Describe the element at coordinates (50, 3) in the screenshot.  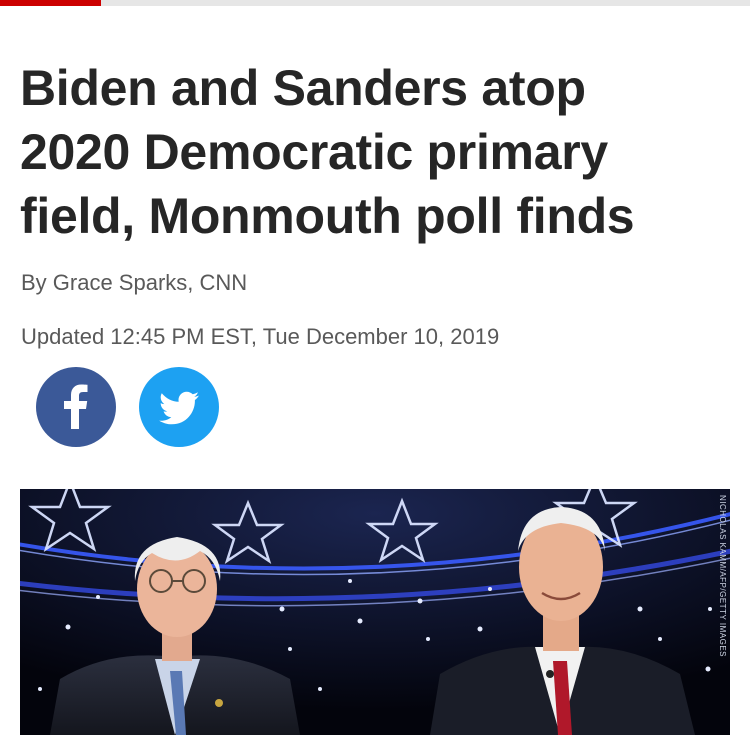
I see `reading-progress-bar` at that location.